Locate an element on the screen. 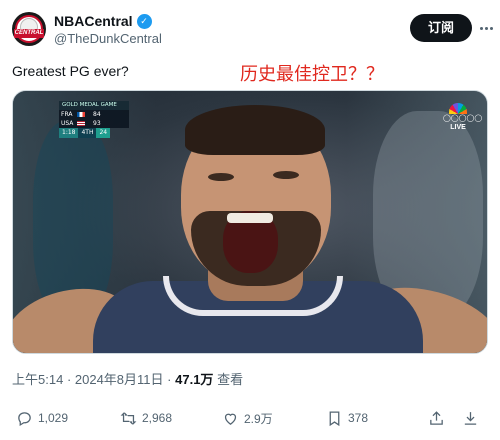 This screenshot has height=440, width=500. reply-button: 1,029 is located at coordinates (42, 418).